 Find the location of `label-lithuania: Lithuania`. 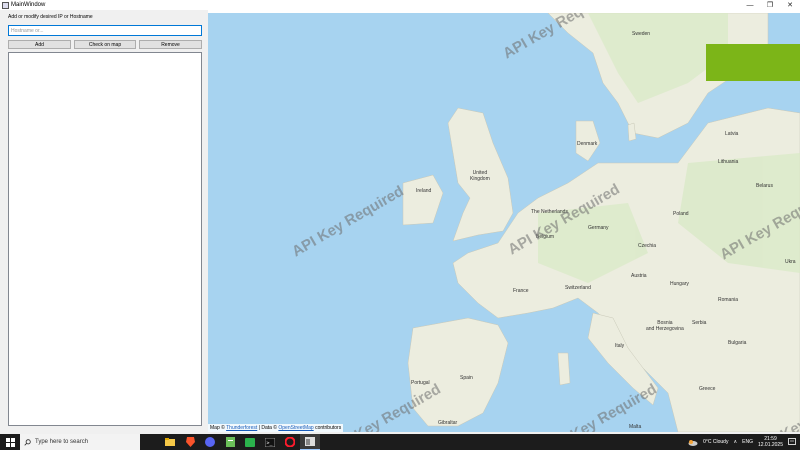

label-lithuania: Lithuania is located at coordinates (728, 162).